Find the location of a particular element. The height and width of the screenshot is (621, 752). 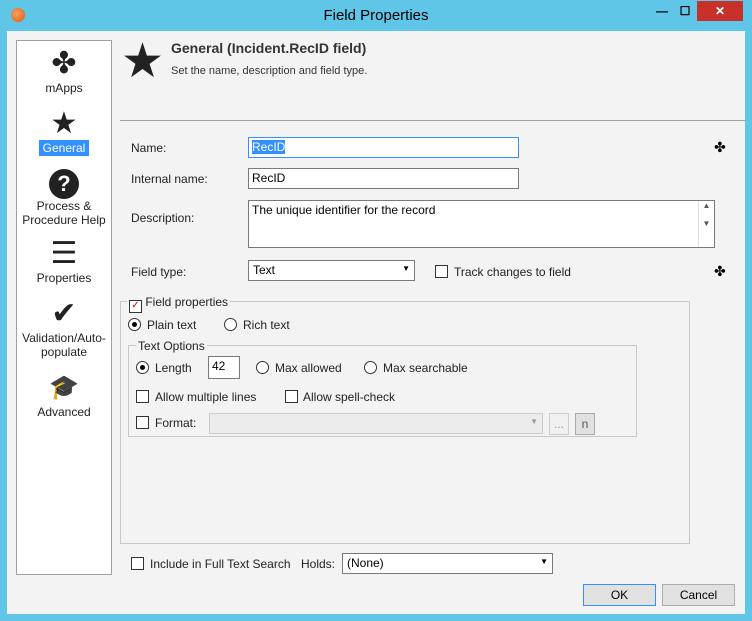

name-value: RecID is located at coordinates (269, 147).